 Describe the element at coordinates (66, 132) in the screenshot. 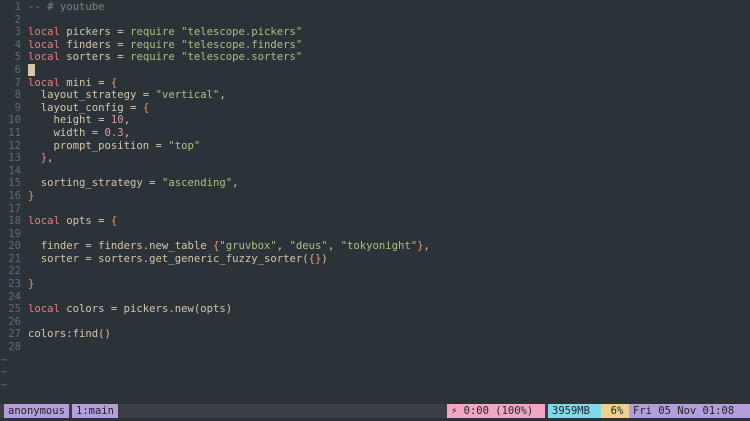

I see `code-token: width =` at that location.